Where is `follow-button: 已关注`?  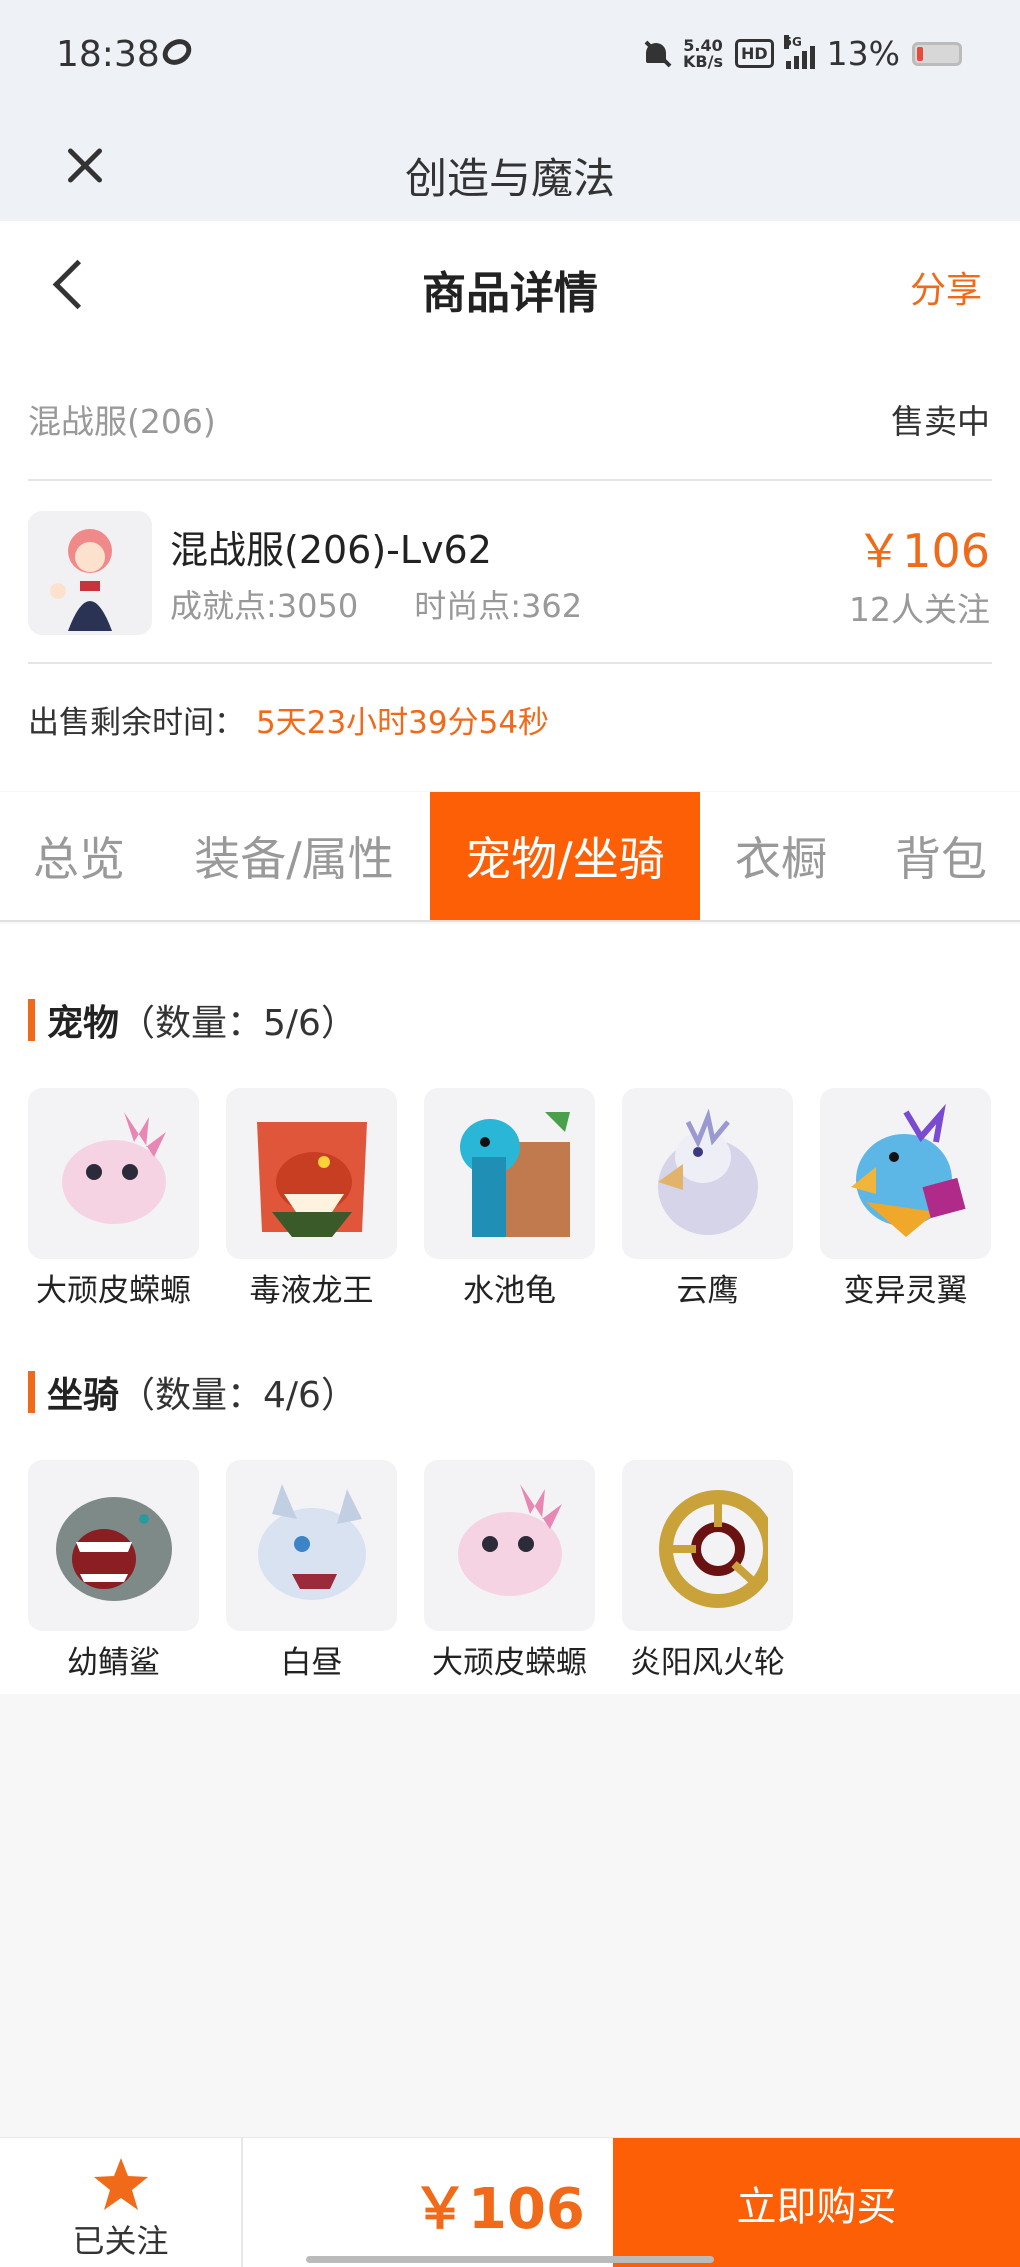
follow-button: 已关注 is located at coordinates (121, 2202).